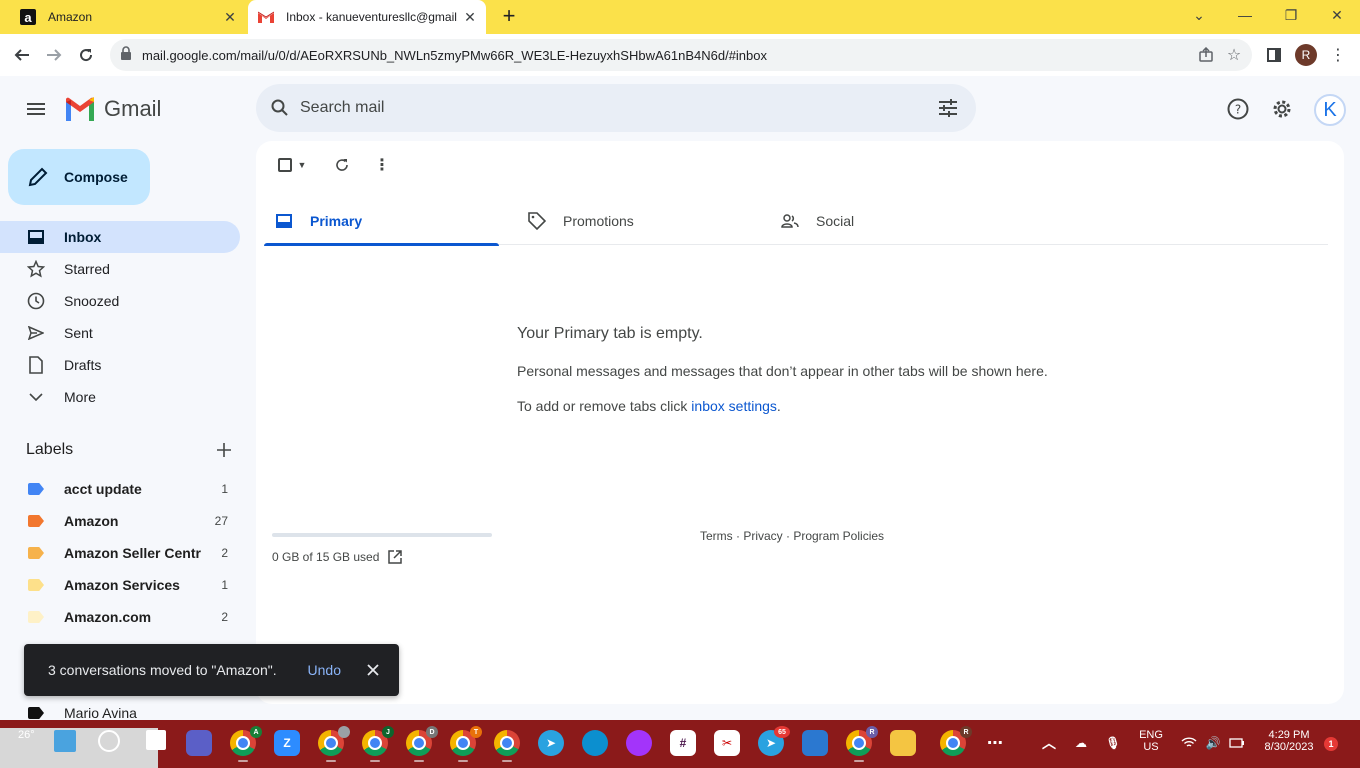  What do you see at coordinates (1213, 743) in the screenshot?
I see `volume-icon: 🔊` at bounding box center [1213, 743].